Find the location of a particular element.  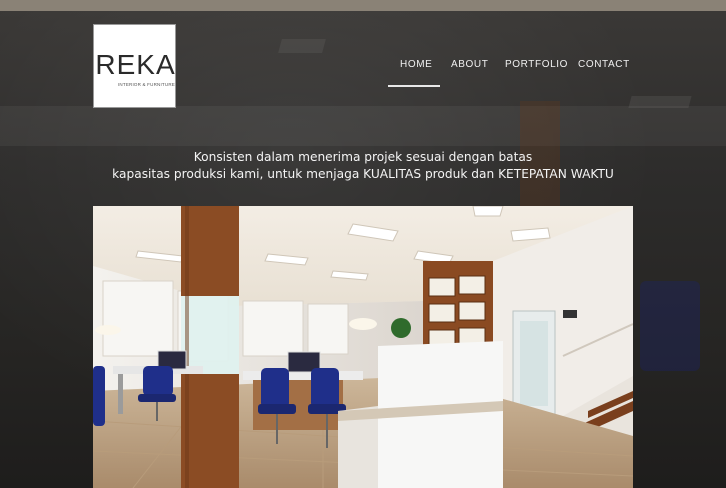

nav-active-underline is located at coordinates (414, 86).